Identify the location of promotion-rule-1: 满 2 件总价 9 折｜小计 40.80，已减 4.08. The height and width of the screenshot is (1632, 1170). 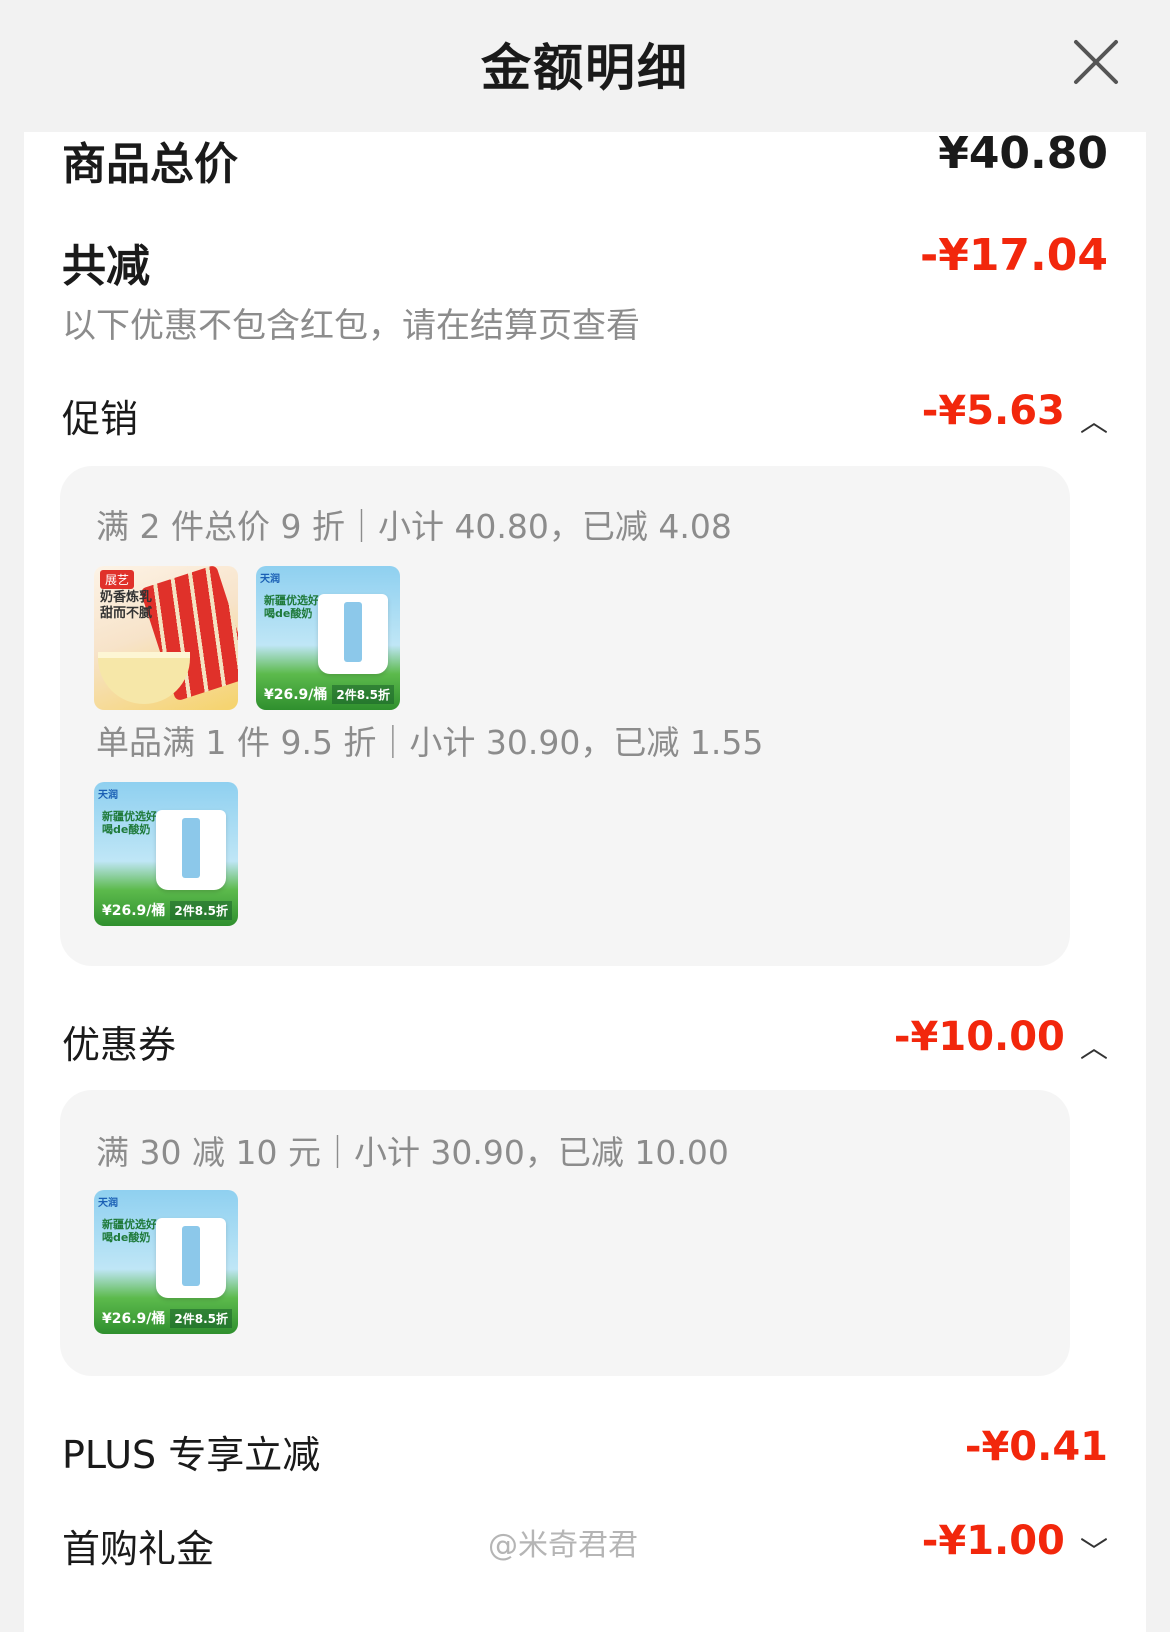
(414, 526).